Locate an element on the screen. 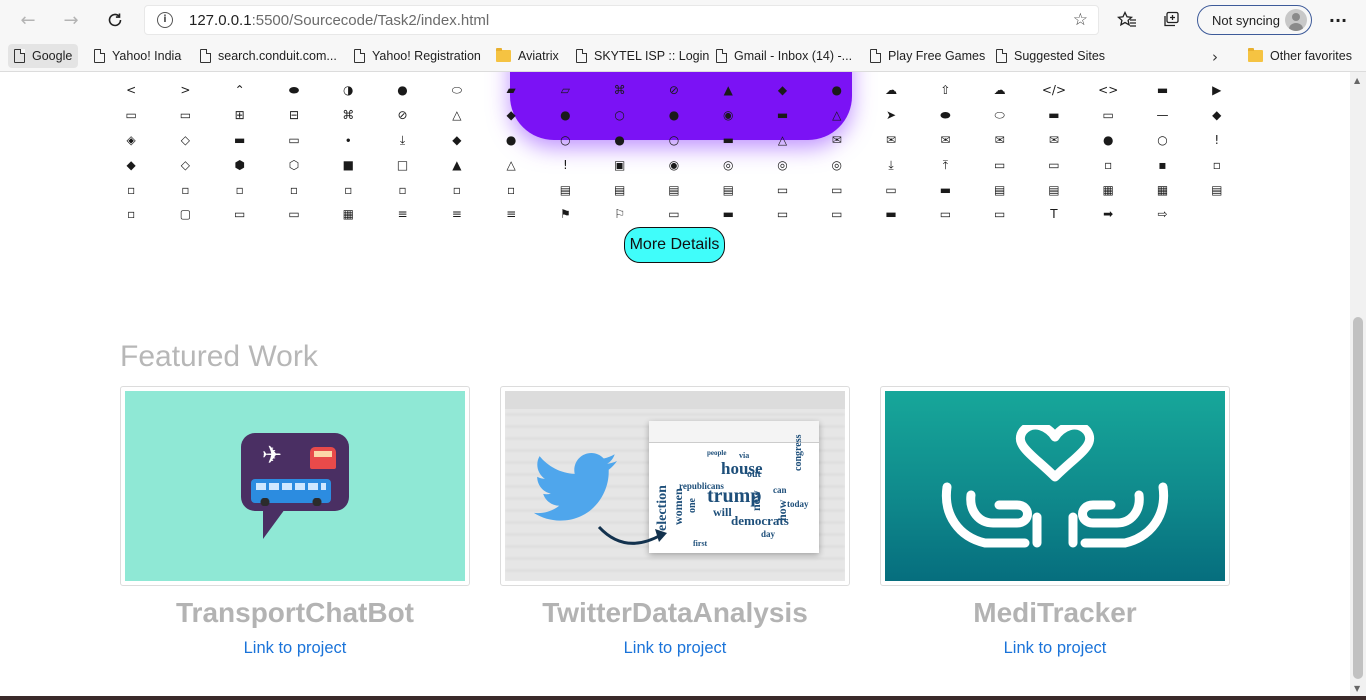 This screenshot has height=700, width=1366. scrollbar-thumb is located at coordinates (1358, 498).